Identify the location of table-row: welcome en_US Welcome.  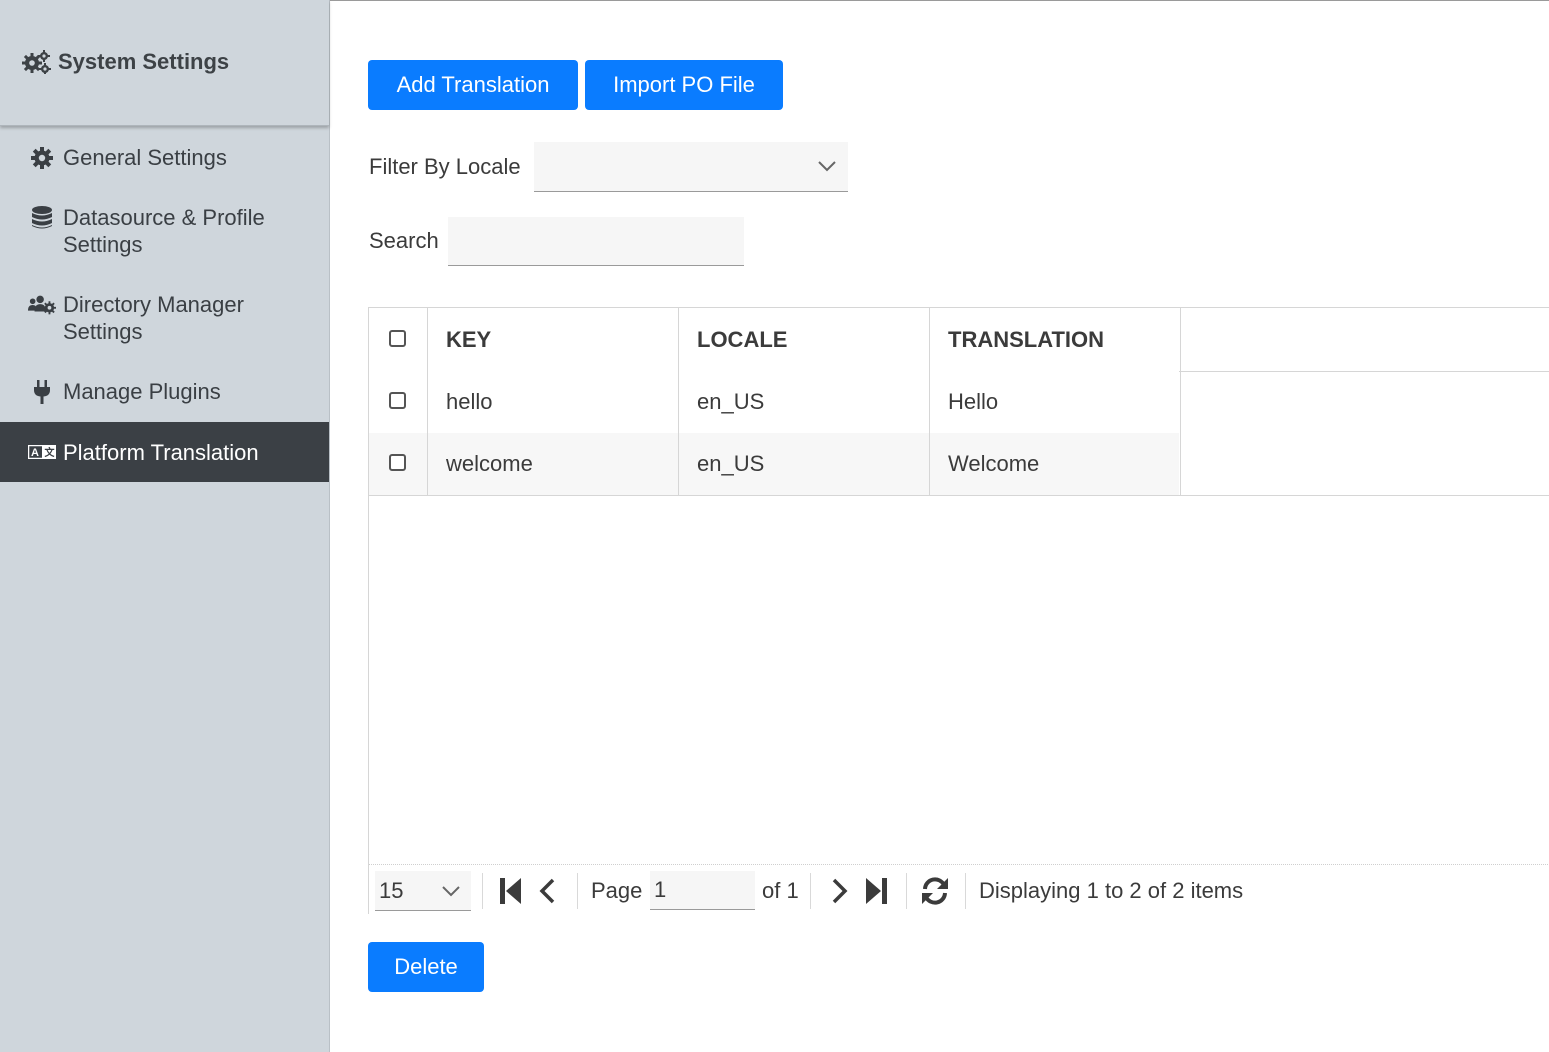
(775, 464).